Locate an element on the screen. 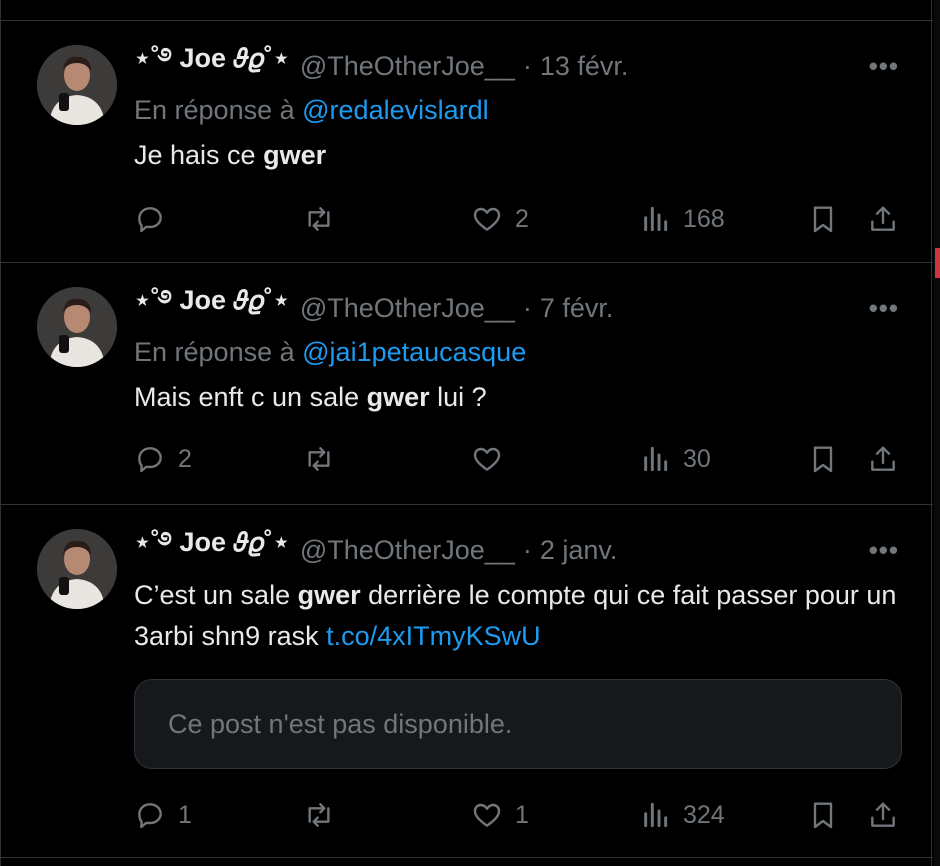  reply-count: 2 is located at coordinates (185, 458).